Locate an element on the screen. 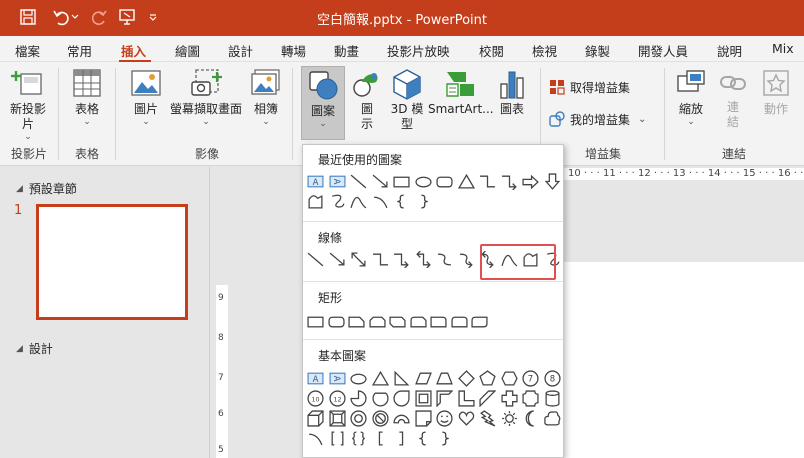  no-symbol-icon is located at coordinates (380, 418).